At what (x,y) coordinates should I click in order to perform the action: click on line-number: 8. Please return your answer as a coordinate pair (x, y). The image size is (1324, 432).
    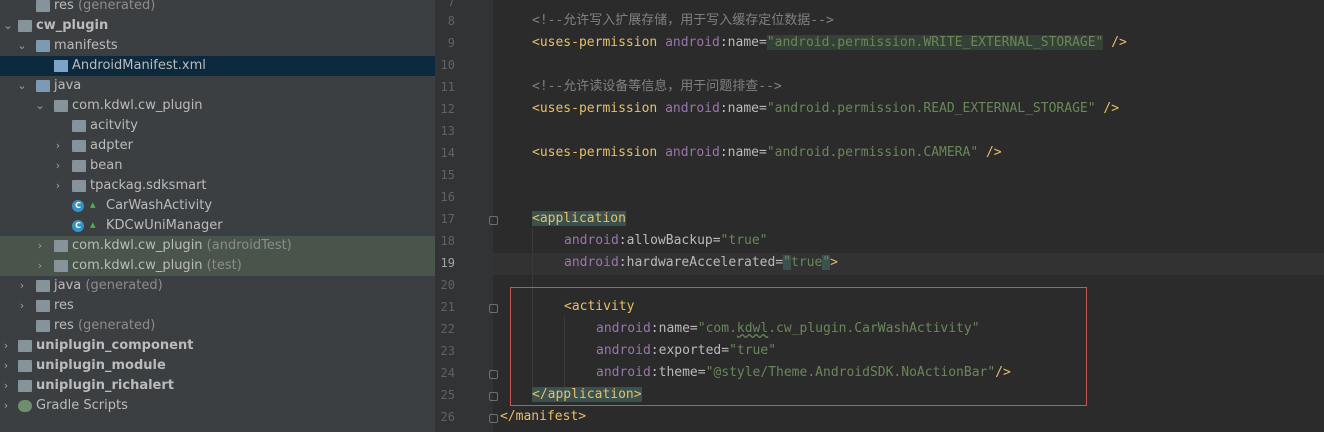
    Looking at the image, I should click on (451, 21).